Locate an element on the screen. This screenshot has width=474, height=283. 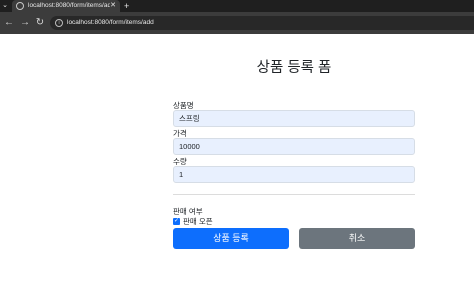
globe-icon is located at coordinates (20, 6).